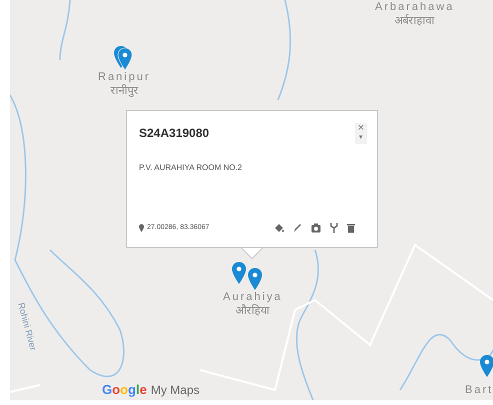  I want to click on camera-icon, so click(316, 227).